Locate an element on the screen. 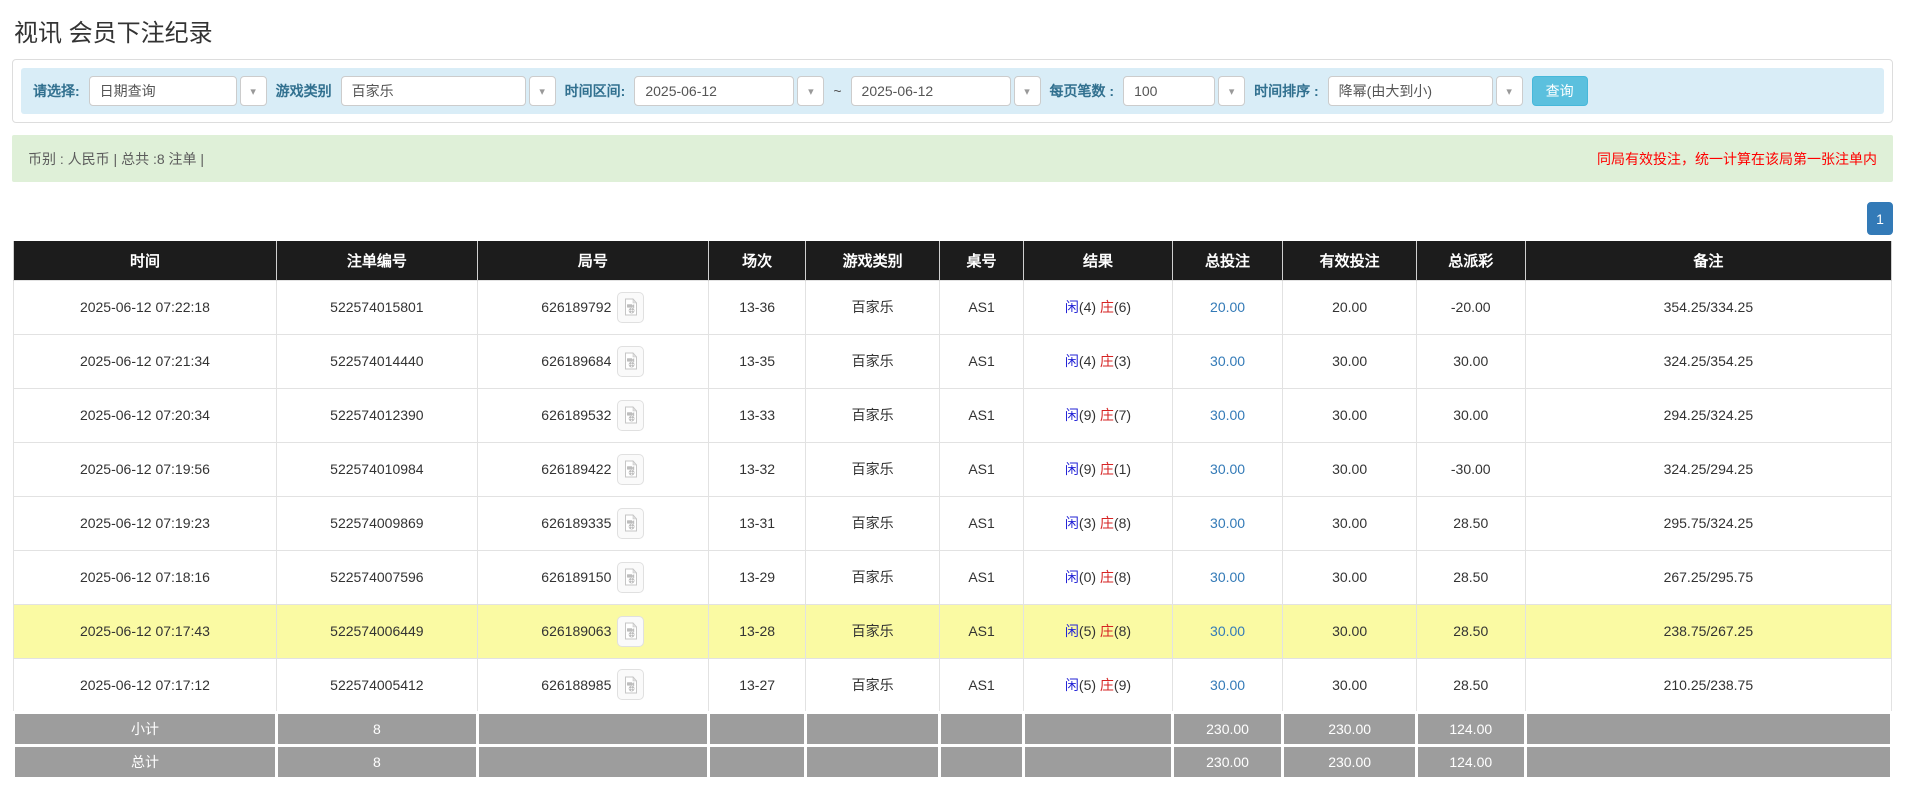 This screenshot has width=1905, height=803. cell-round-no: 626189532 is located at coordinates (592, 415).